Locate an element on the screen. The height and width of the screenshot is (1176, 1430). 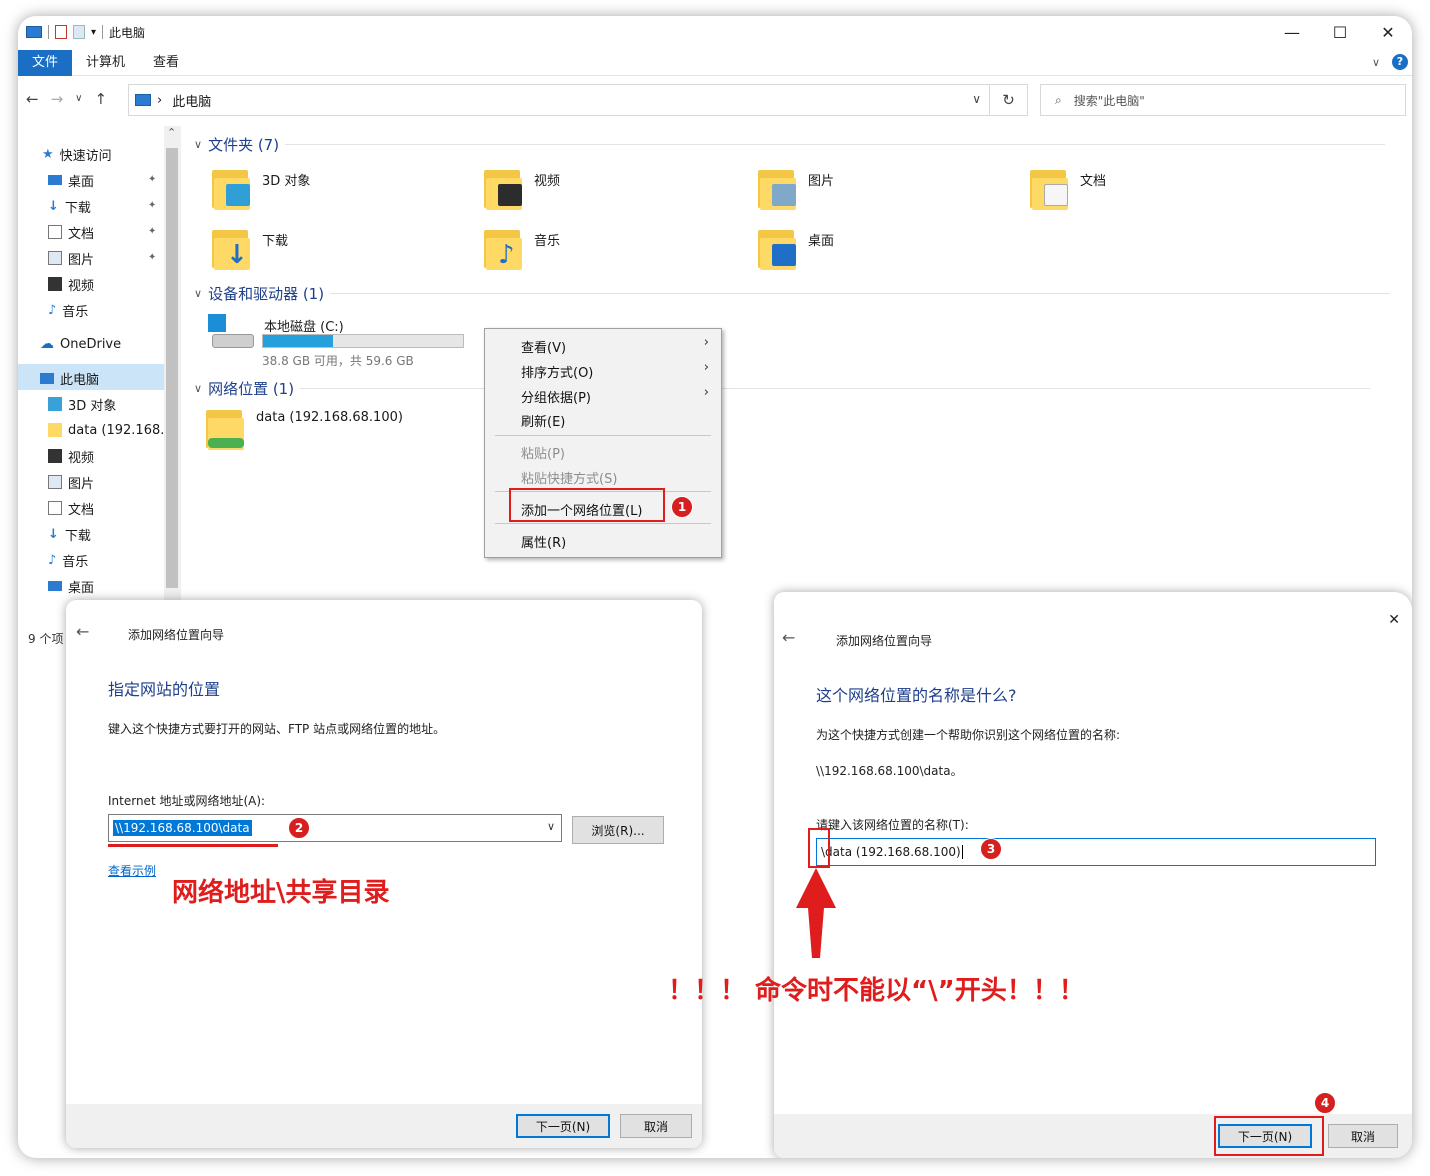
section-folders: ∨ 文件夹 (7) is located at coordinates (790, 144).